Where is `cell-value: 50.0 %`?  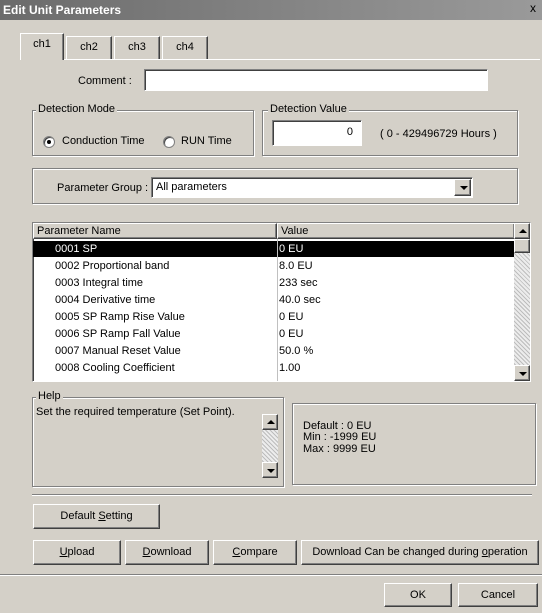
cell-value: 50.0 % is located at coordinates (296, 351).